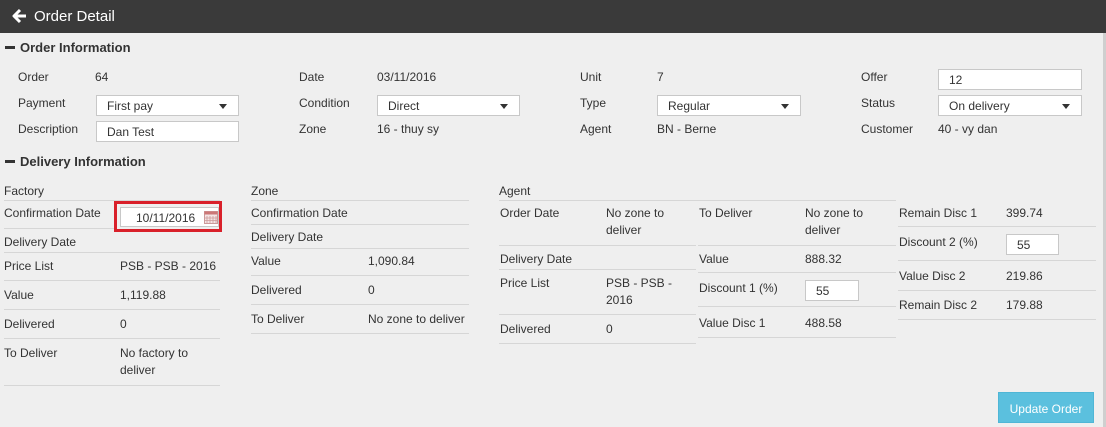  Describe the element at coordinates (33, 77) in the screenshot. I see `order-label: Order` at that location.